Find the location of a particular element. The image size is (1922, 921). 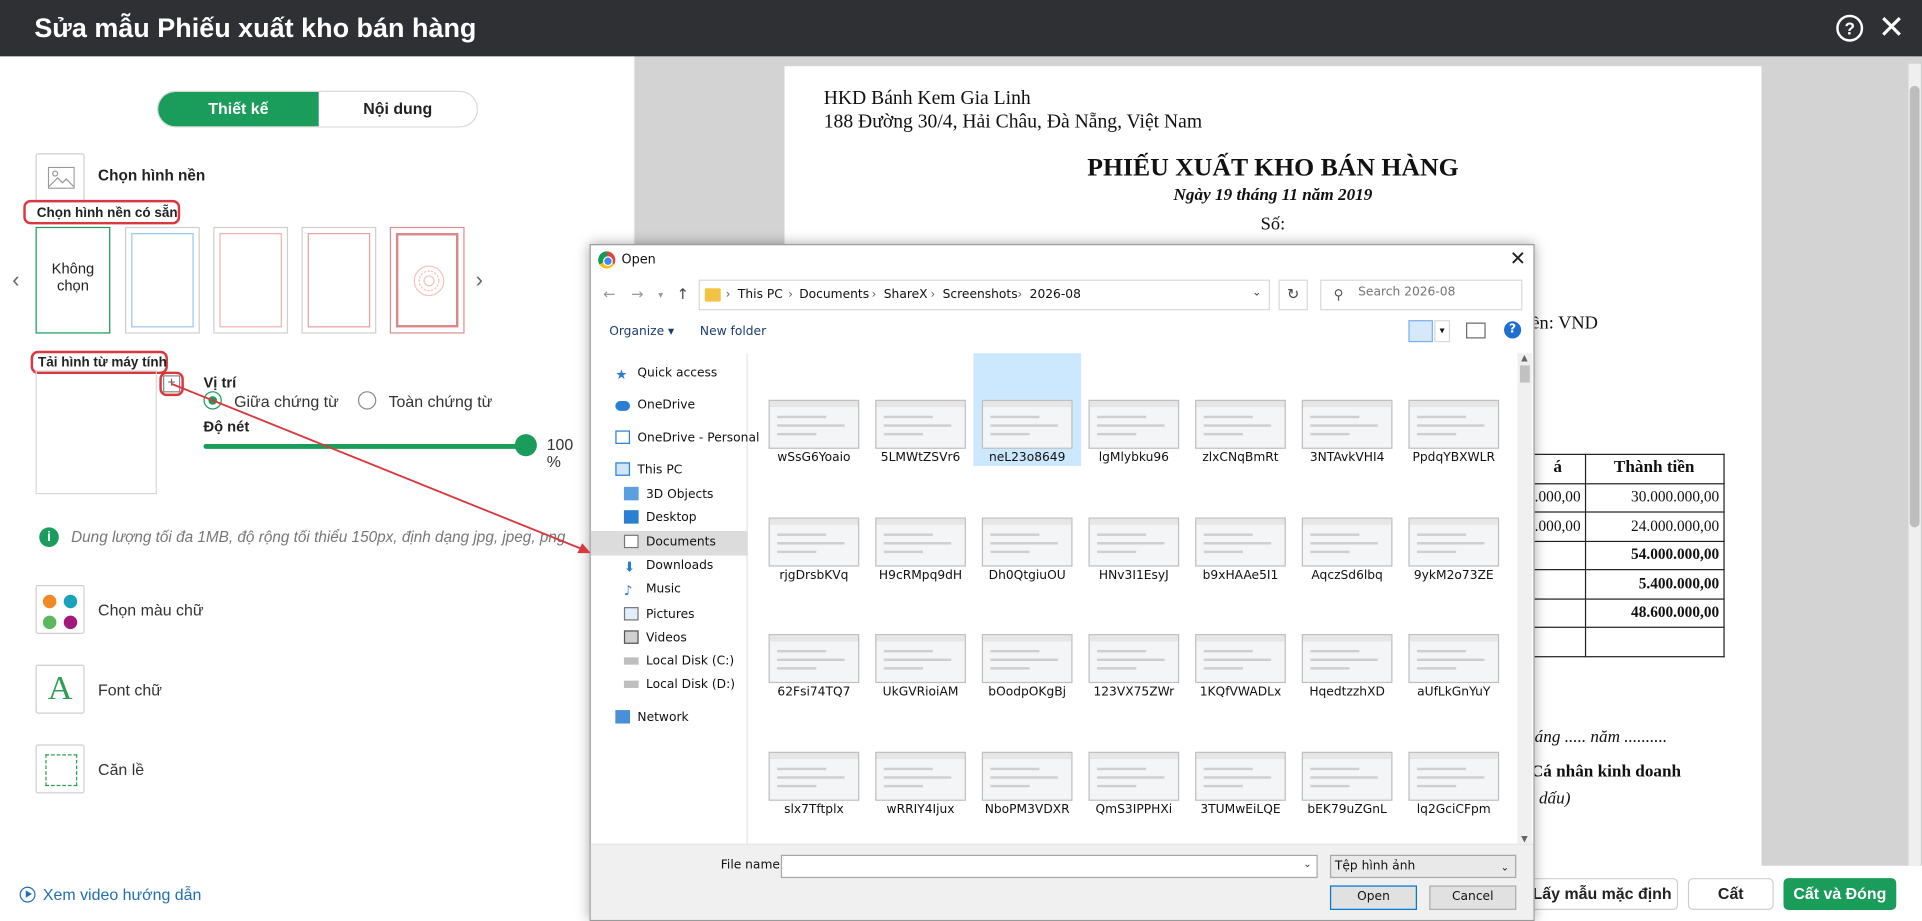

radio-full is located at coordinates (367, 400).